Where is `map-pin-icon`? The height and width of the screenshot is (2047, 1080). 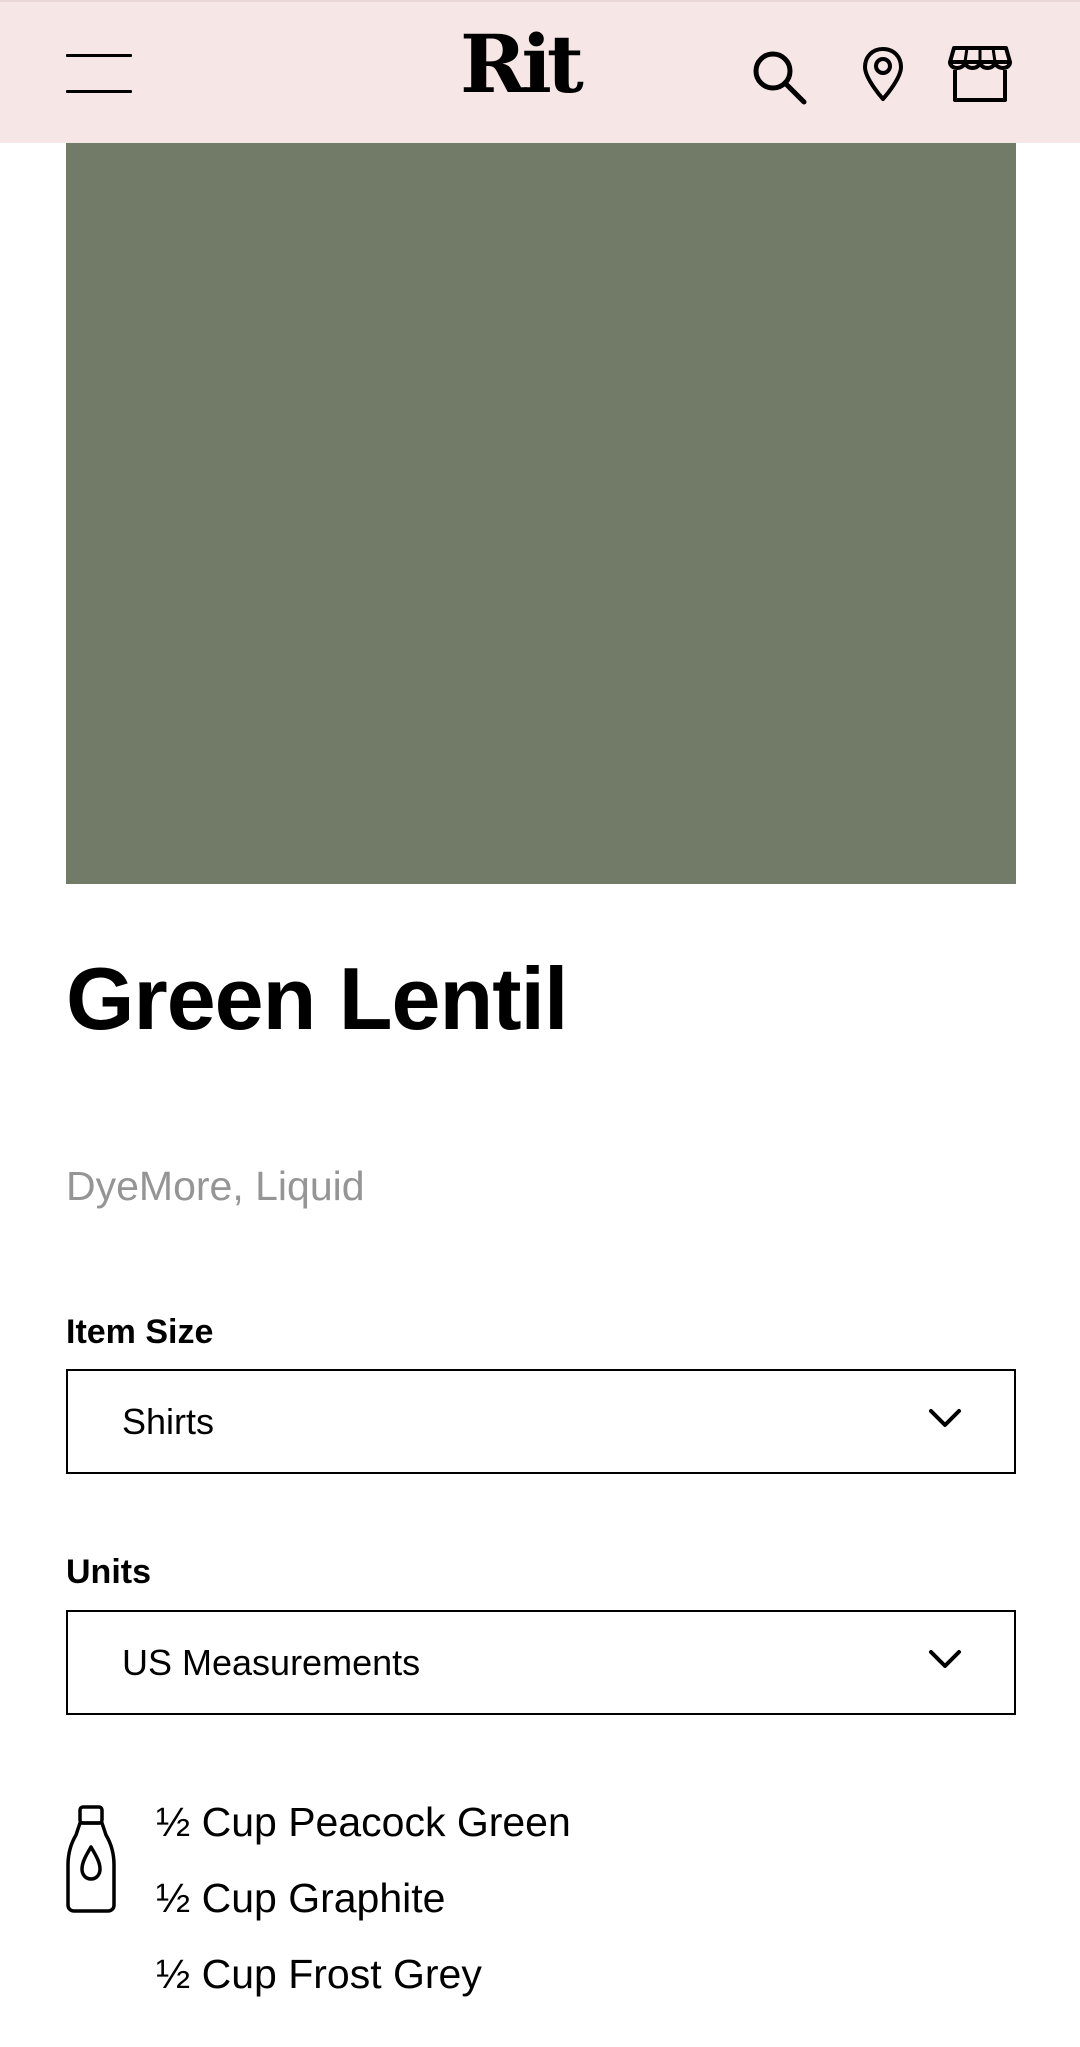 map-pin-icon is located at coordinates (883, 74).